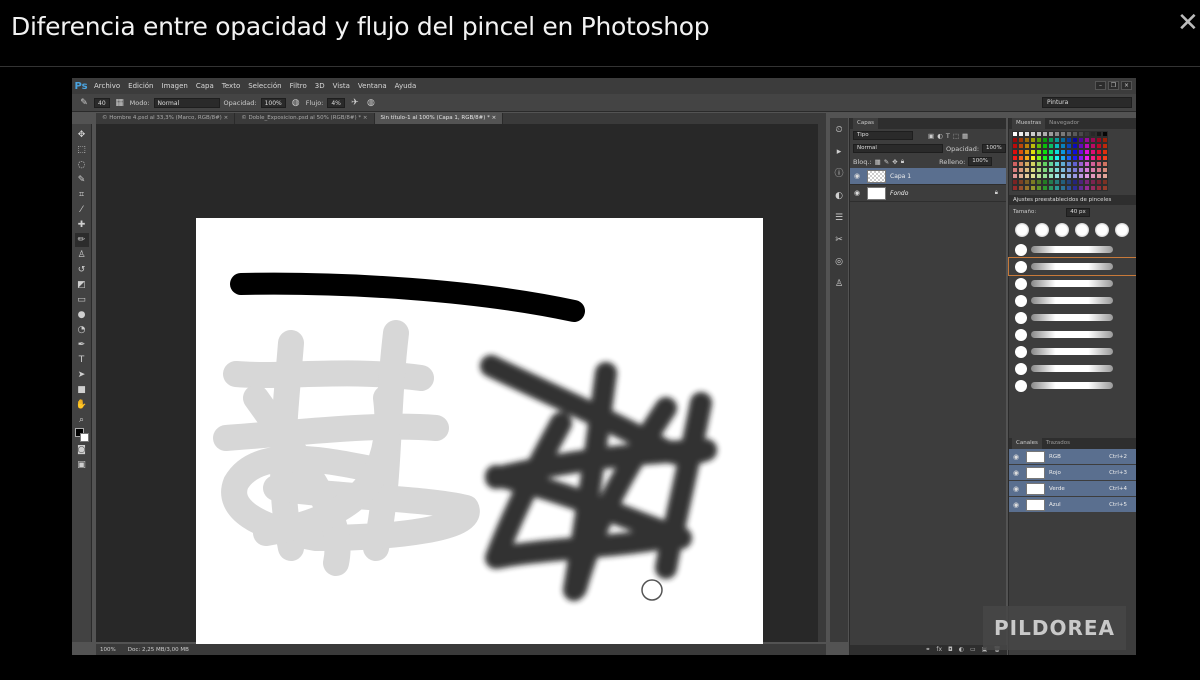  What do you see at coordinates (175, 86) in the screenshot?
I see `menu-imagen: Imagen` at bounding box center [175, 86].